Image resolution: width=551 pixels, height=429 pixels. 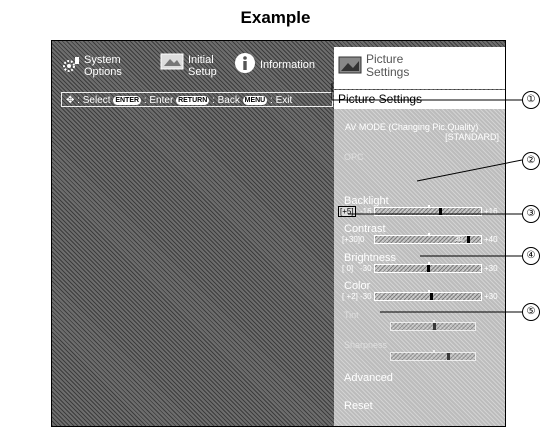 What do you see at coordinates (531, 161) in the screenshot?
I see `callout-2: ②` at bounding box center [531, 161].